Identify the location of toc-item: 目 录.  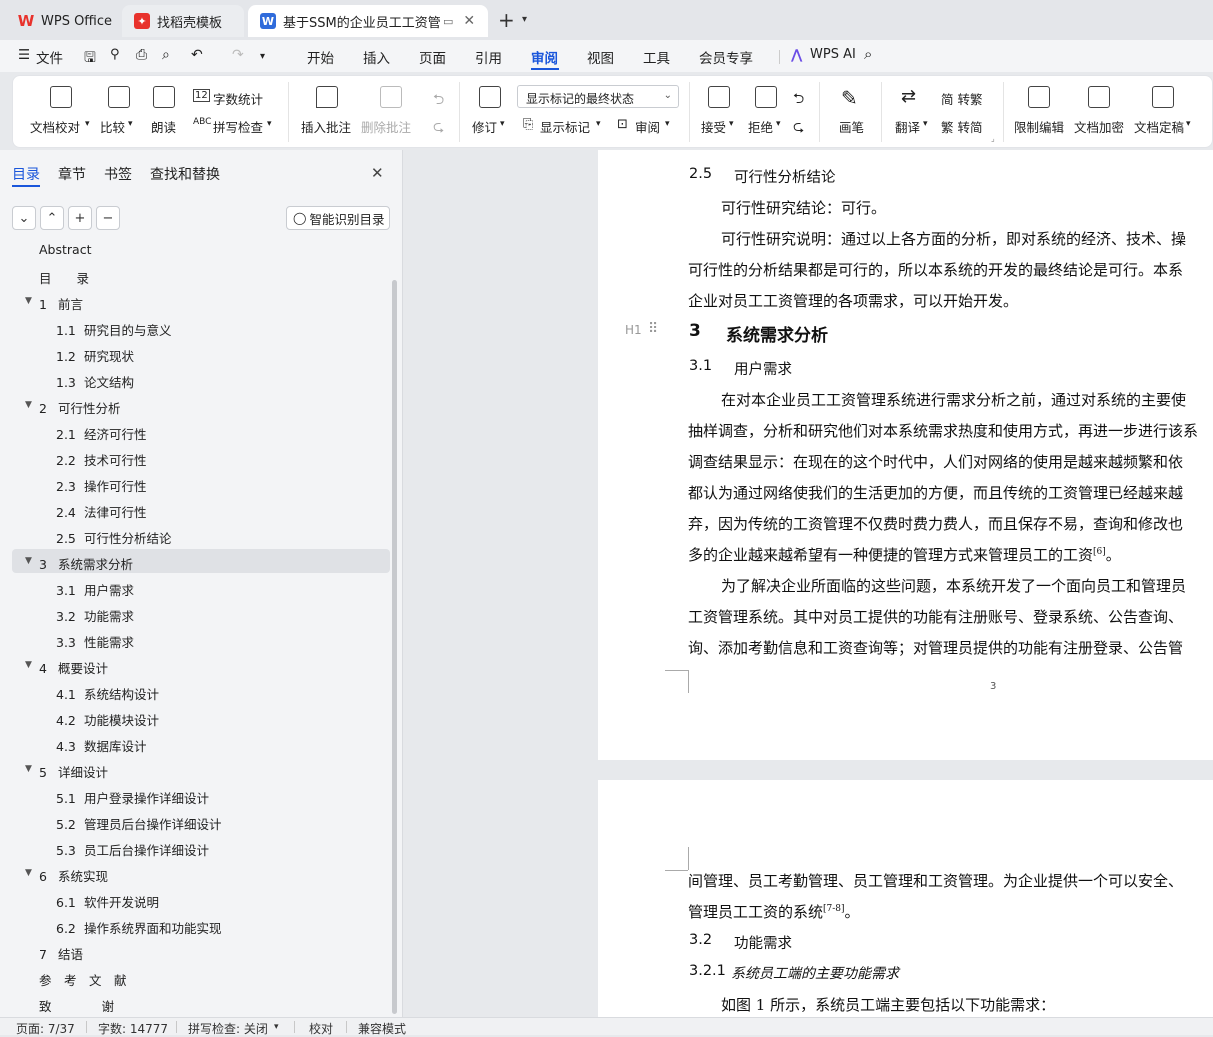
(64, 277).